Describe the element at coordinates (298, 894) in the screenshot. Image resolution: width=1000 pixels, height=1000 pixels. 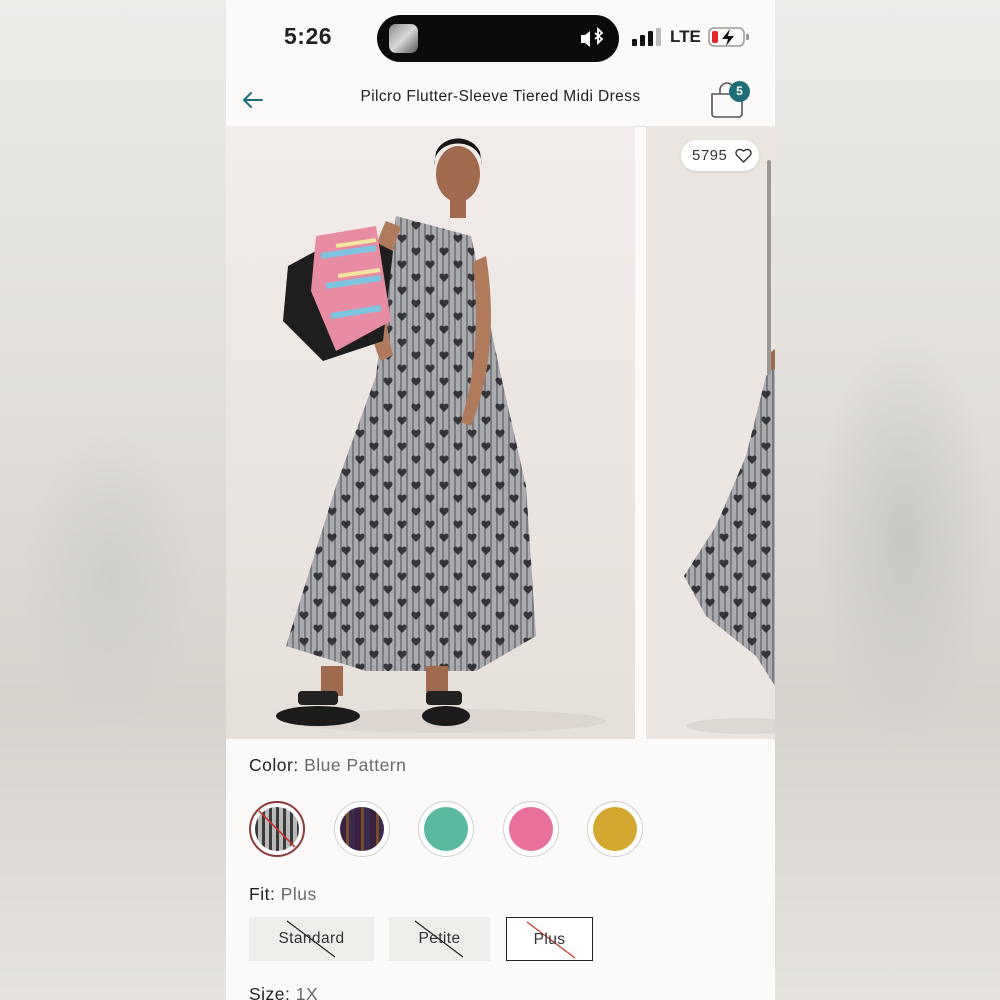
I see `selected-fit: Plus` at that location.